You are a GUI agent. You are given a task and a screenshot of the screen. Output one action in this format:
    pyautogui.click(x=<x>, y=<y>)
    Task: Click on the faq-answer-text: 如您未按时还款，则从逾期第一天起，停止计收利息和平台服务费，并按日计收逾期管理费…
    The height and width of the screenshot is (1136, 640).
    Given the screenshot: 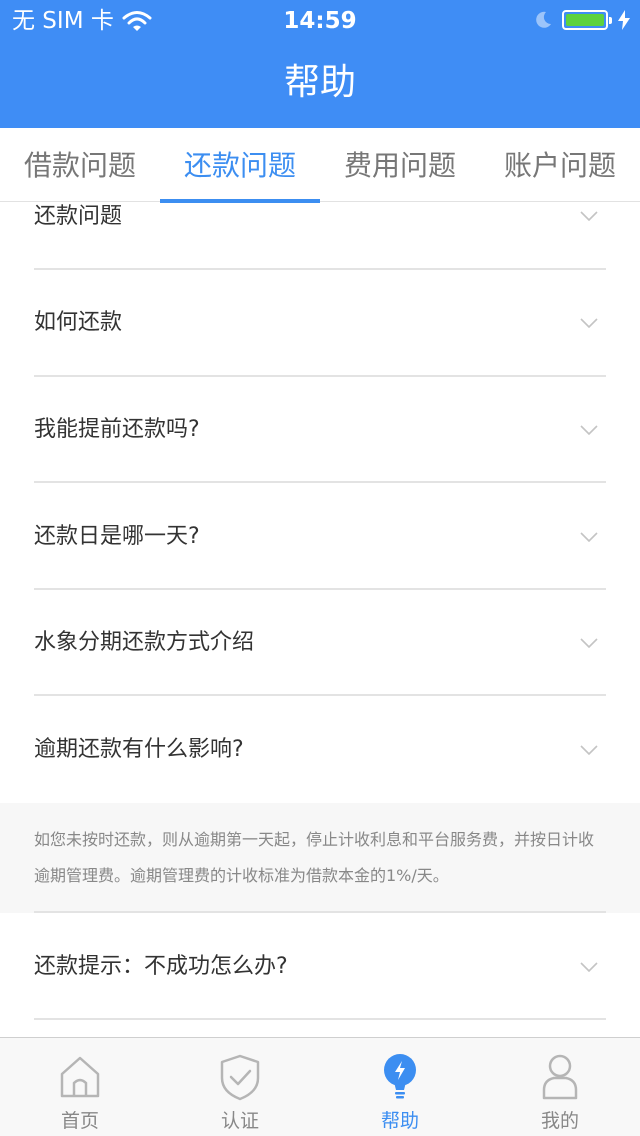 What is the action you would take?
    pyautogui.click(x=314, y=857)
    